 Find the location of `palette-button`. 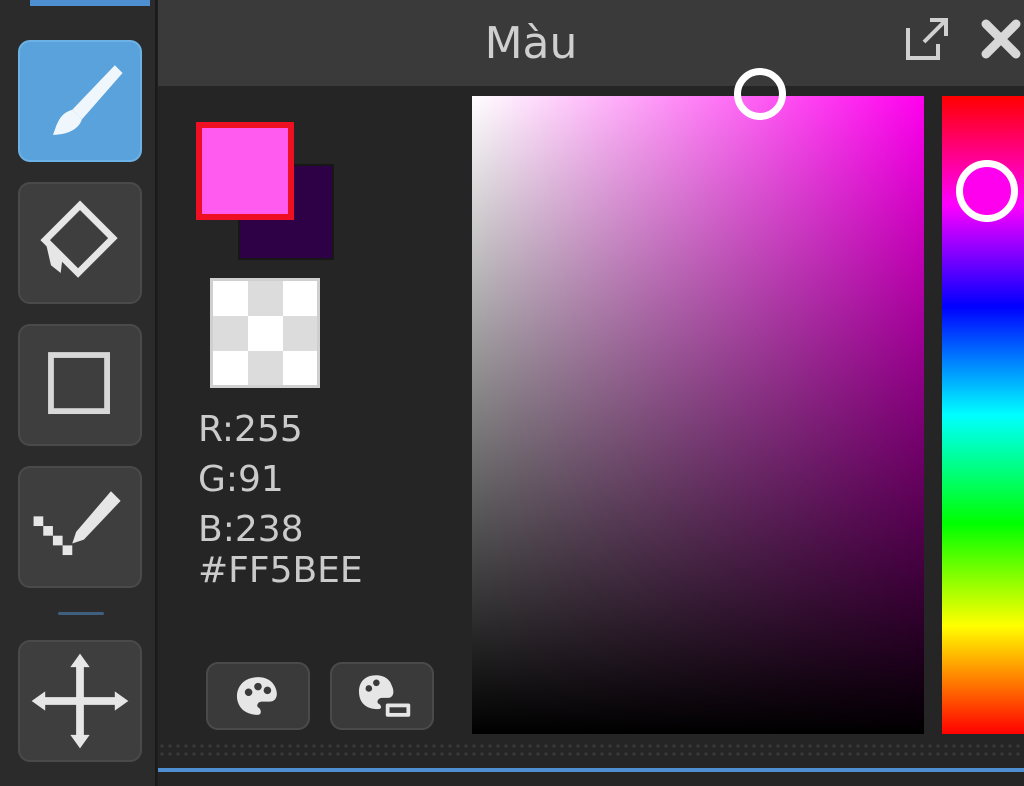

palette-button is located at coordinates (258, 696).